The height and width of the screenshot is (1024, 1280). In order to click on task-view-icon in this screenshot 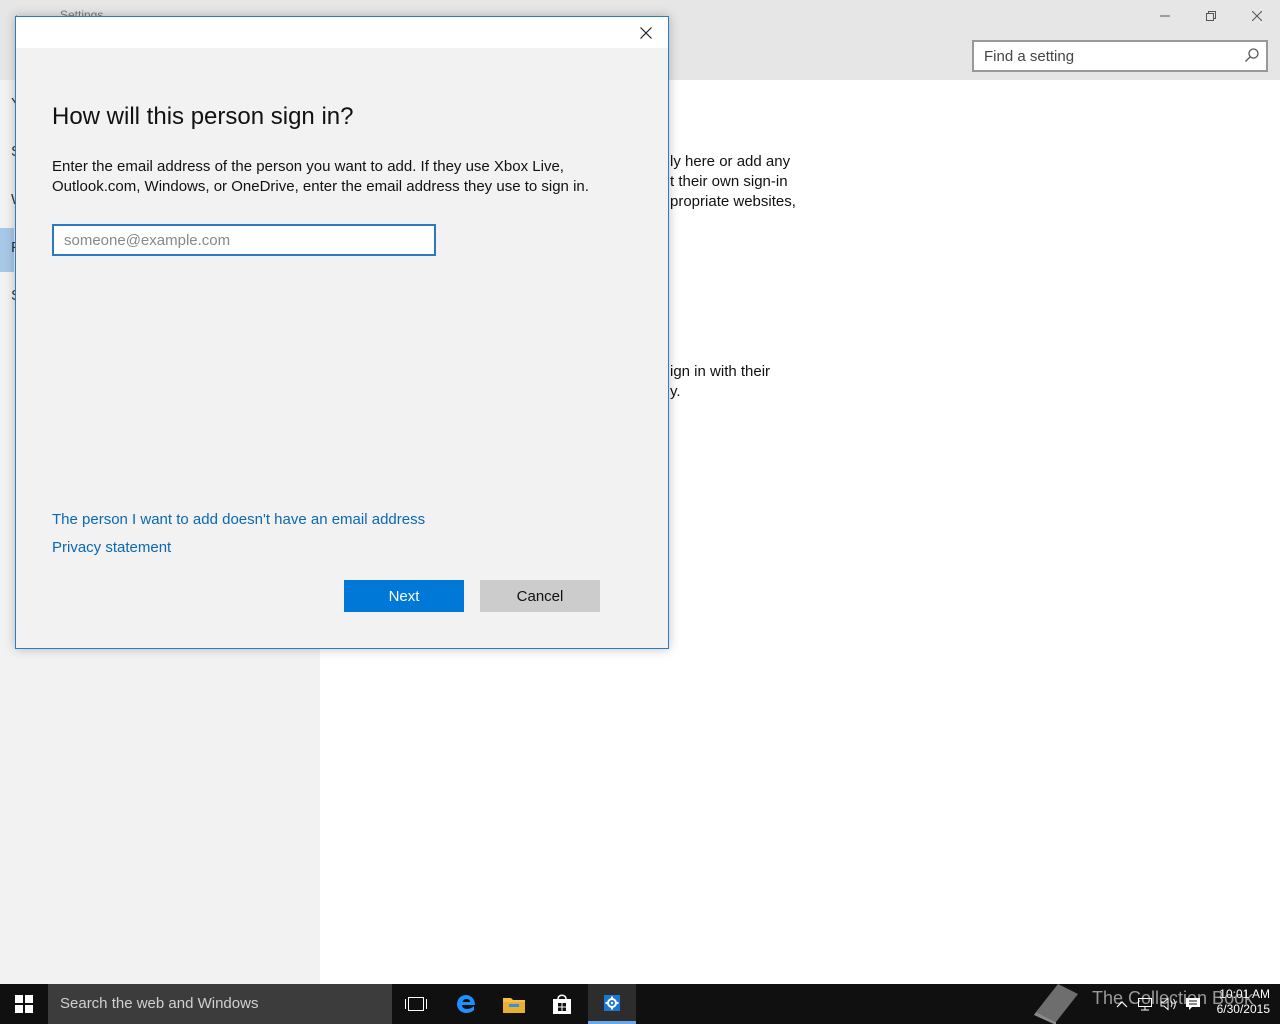, I will do `click(416, 1004)`.